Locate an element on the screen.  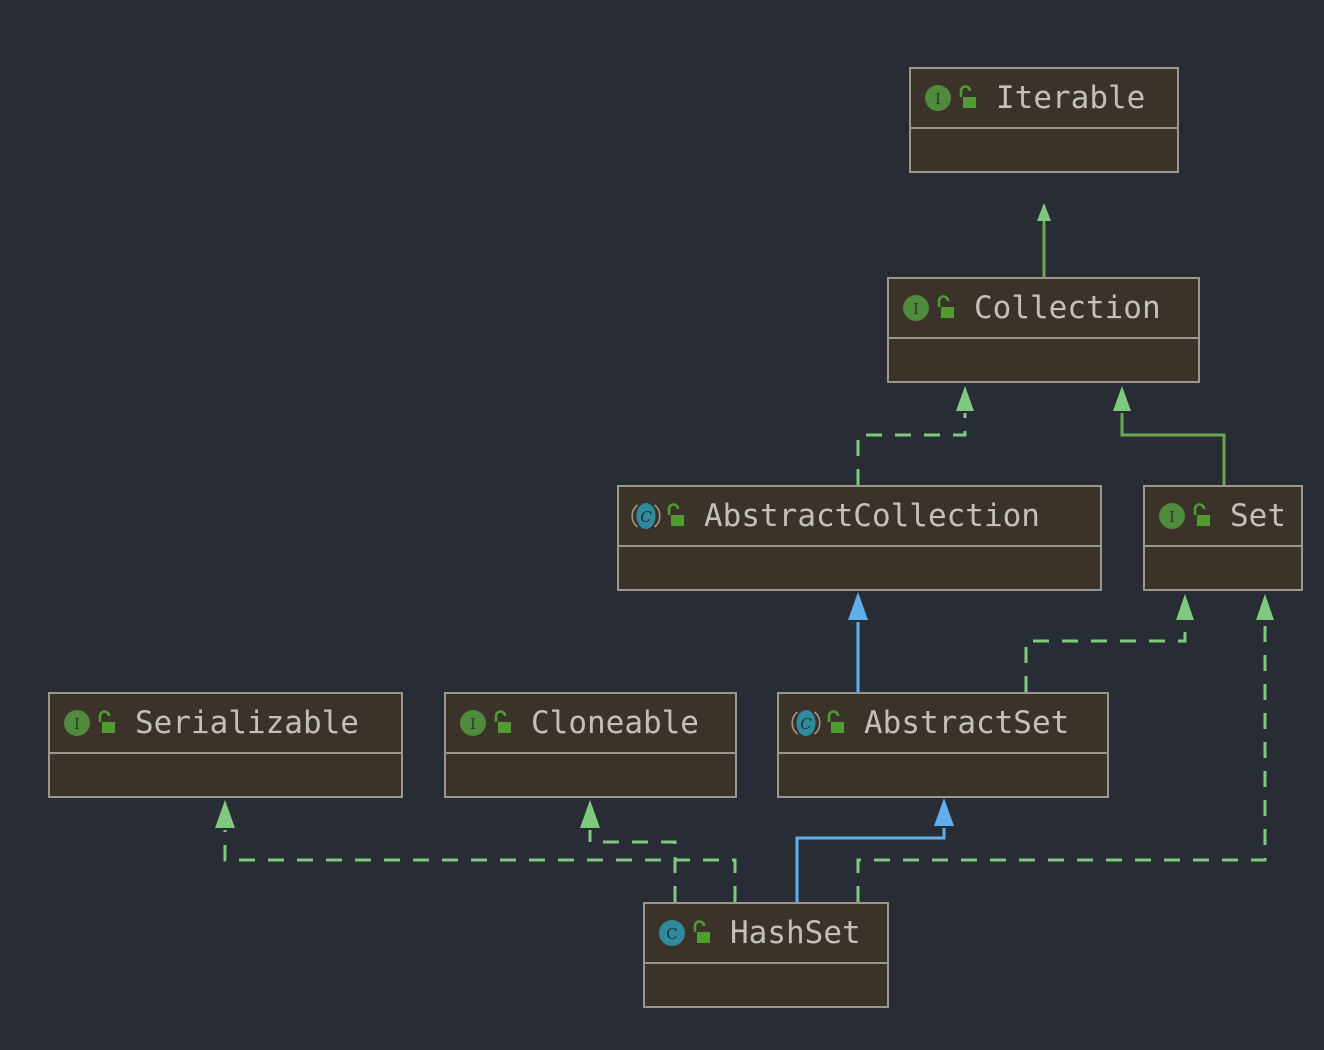
node-header: I Serializable is located at coordinates (225, 724).